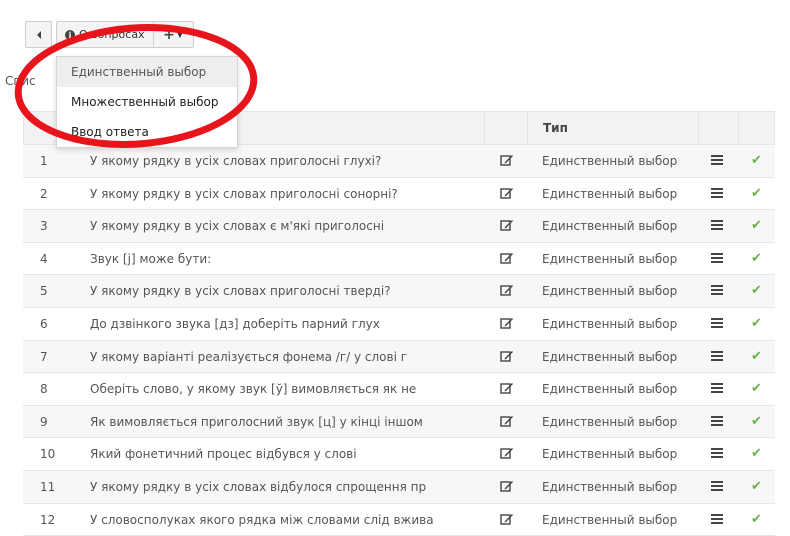 Image resolution: width=790 pixels, height=536 pixels. Describe the element at coordinates (105, 34) in the screenshot. I see `about-questions-button: i О вопросах` at that location.